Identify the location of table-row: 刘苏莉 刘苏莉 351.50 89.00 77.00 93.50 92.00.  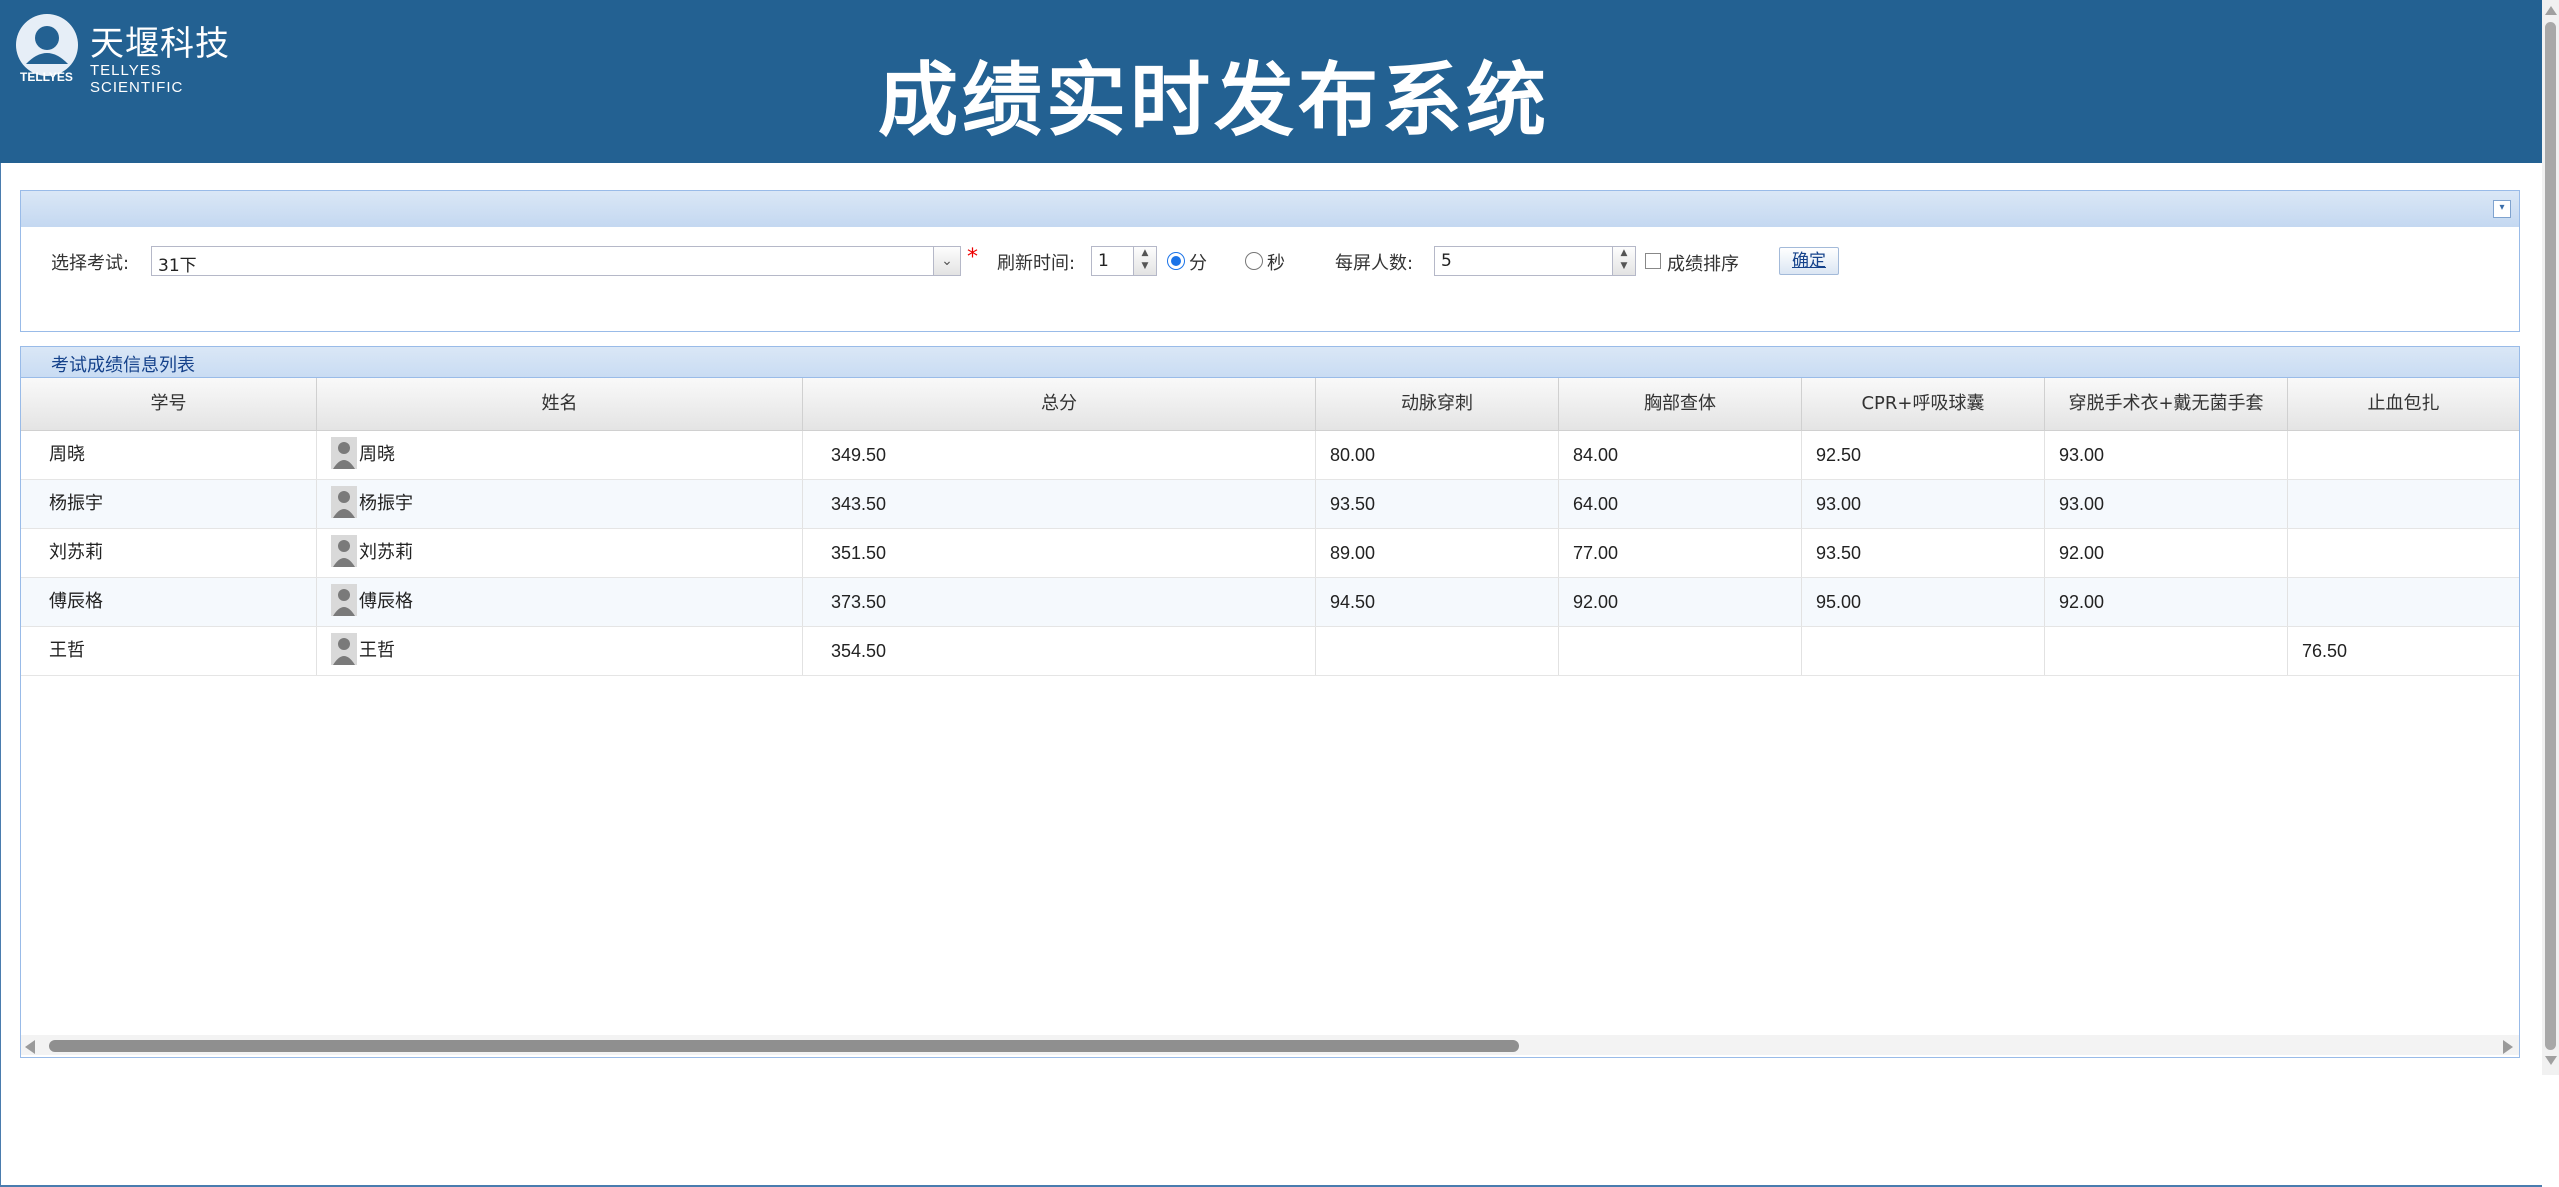
(1270, 553).